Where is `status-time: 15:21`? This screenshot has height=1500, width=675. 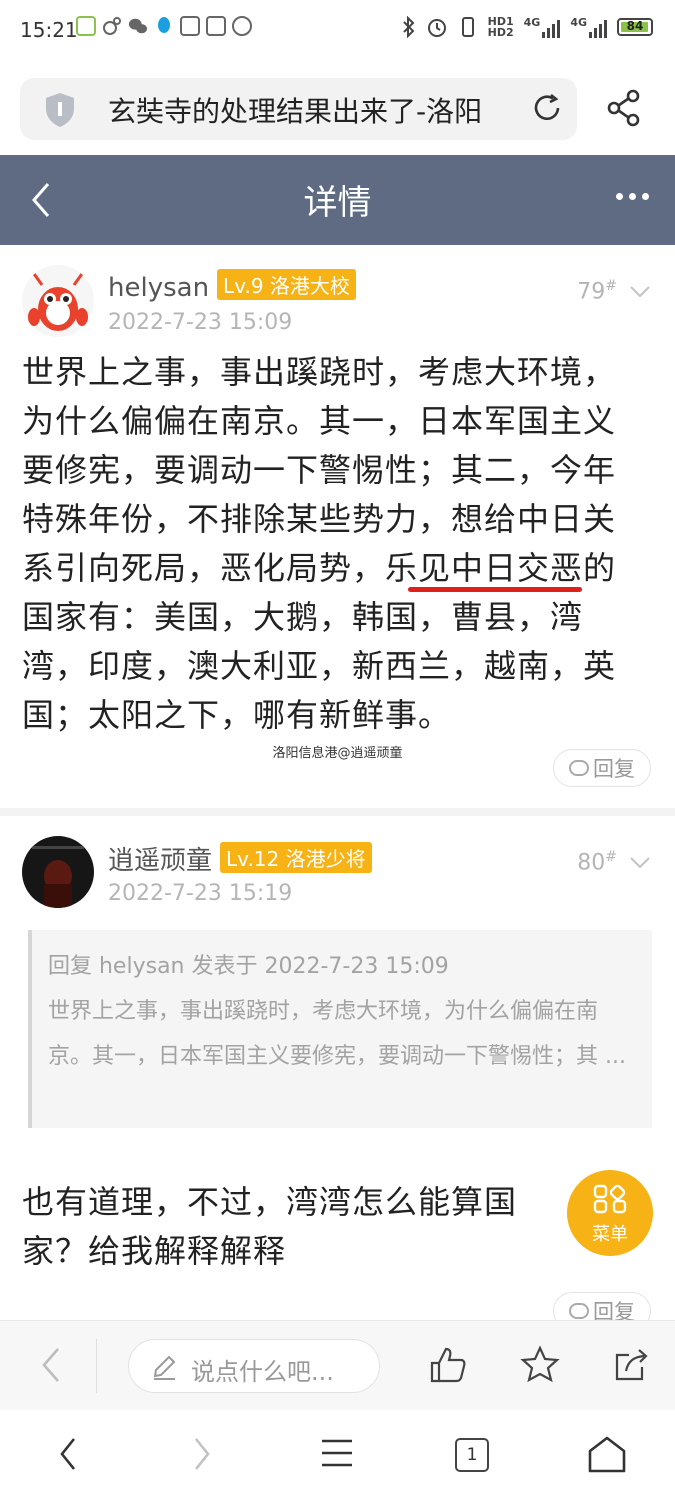 status-time: 15:21 is located at coordinates (49, 30).